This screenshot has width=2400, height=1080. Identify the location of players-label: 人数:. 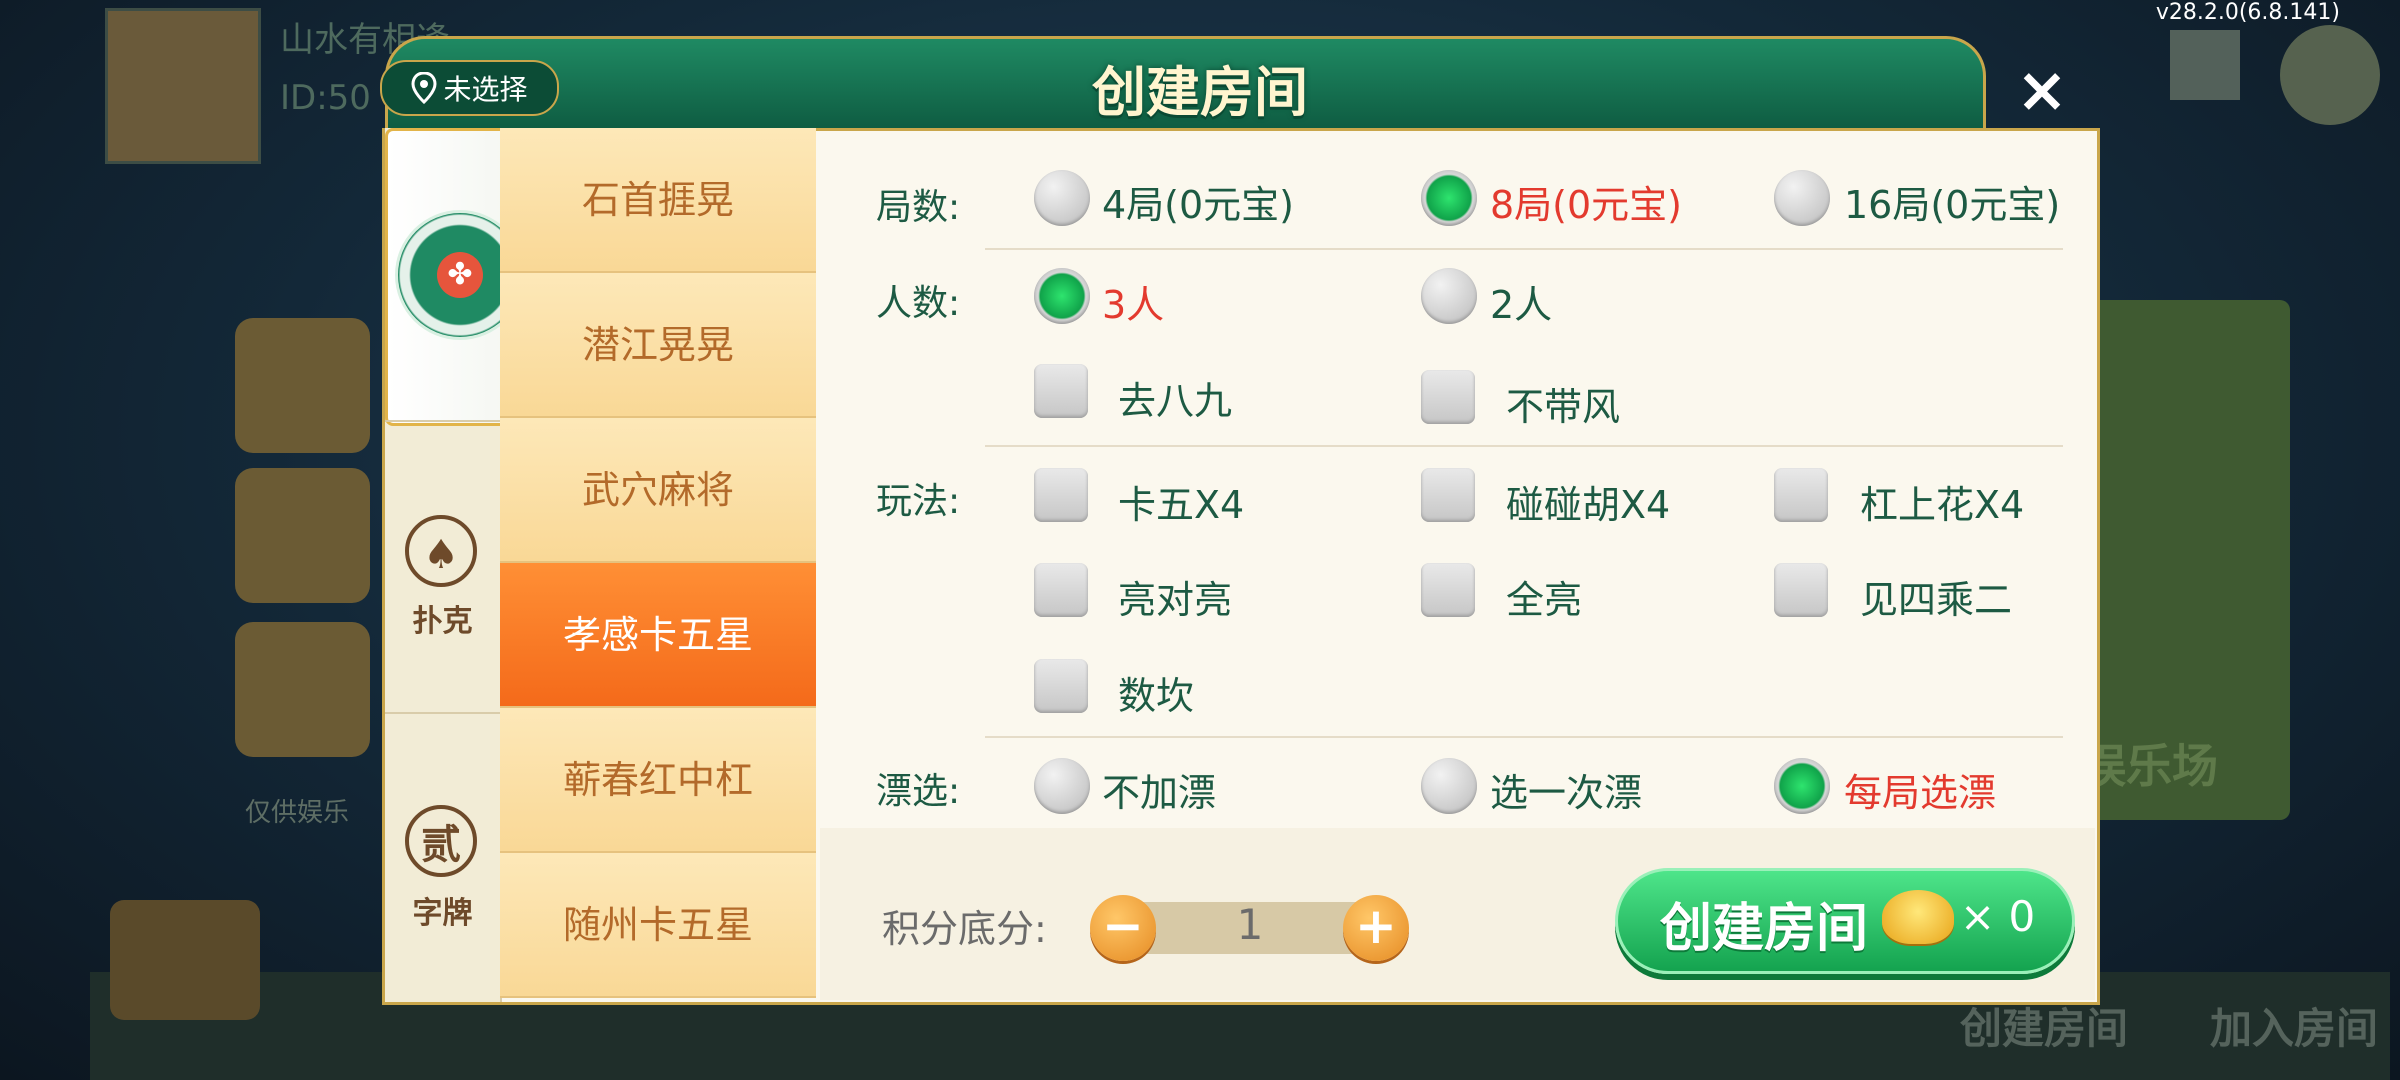
(918, 303).